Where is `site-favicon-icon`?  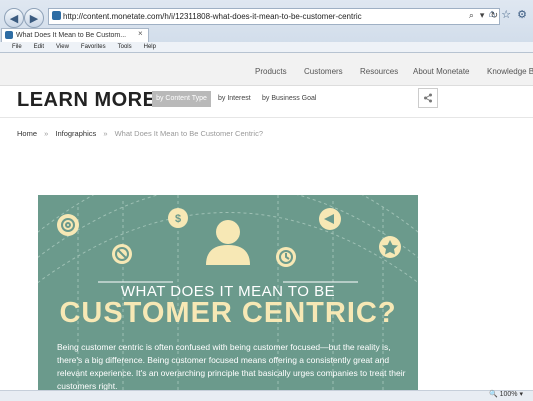
site-favicon-icon is located at coordinates (56, 15).